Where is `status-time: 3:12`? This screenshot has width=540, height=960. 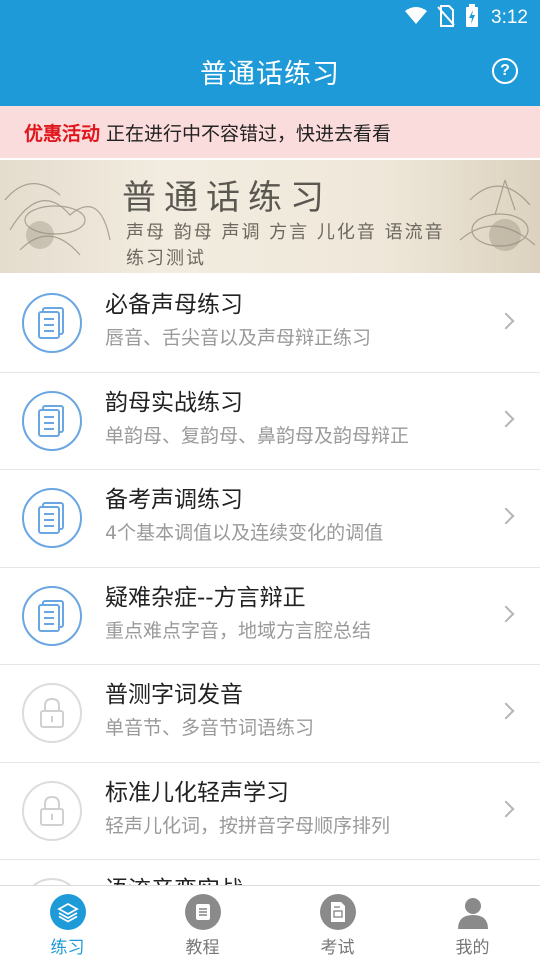
status-time: 3:12 is located at coordinates (509, 17).